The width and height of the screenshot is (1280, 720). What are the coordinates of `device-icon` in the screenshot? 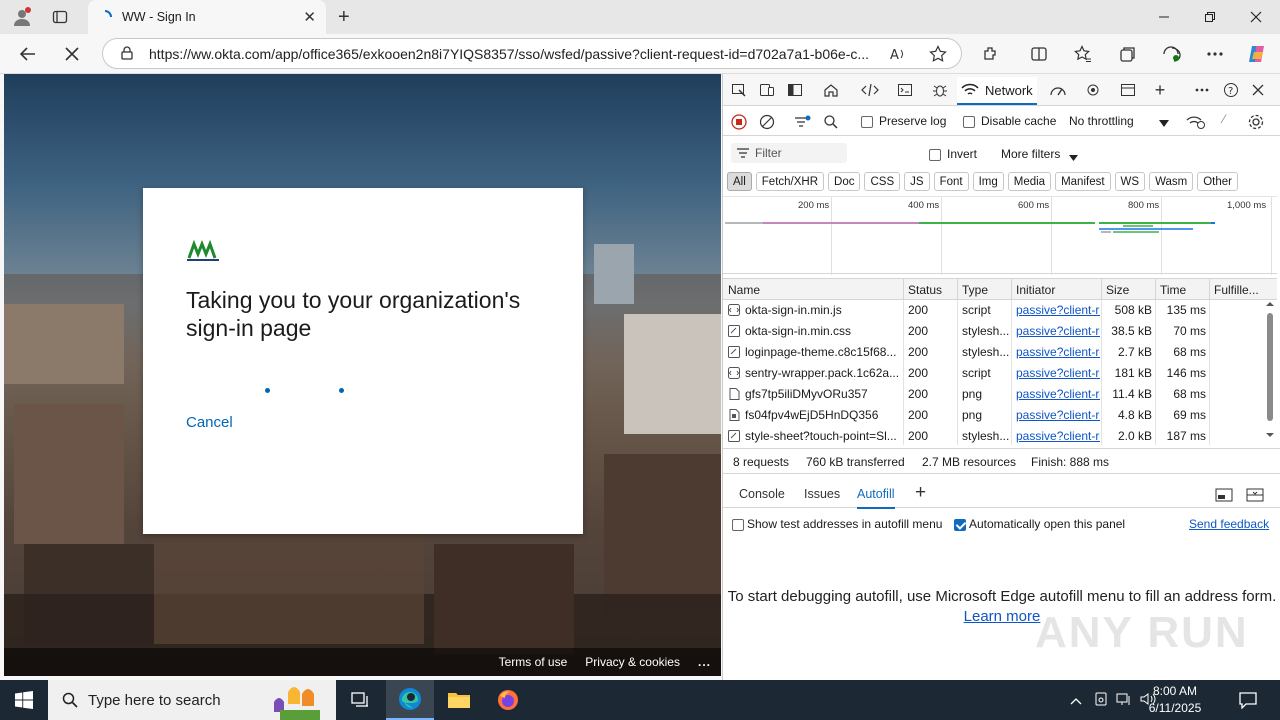 It's located at (1101, 700).